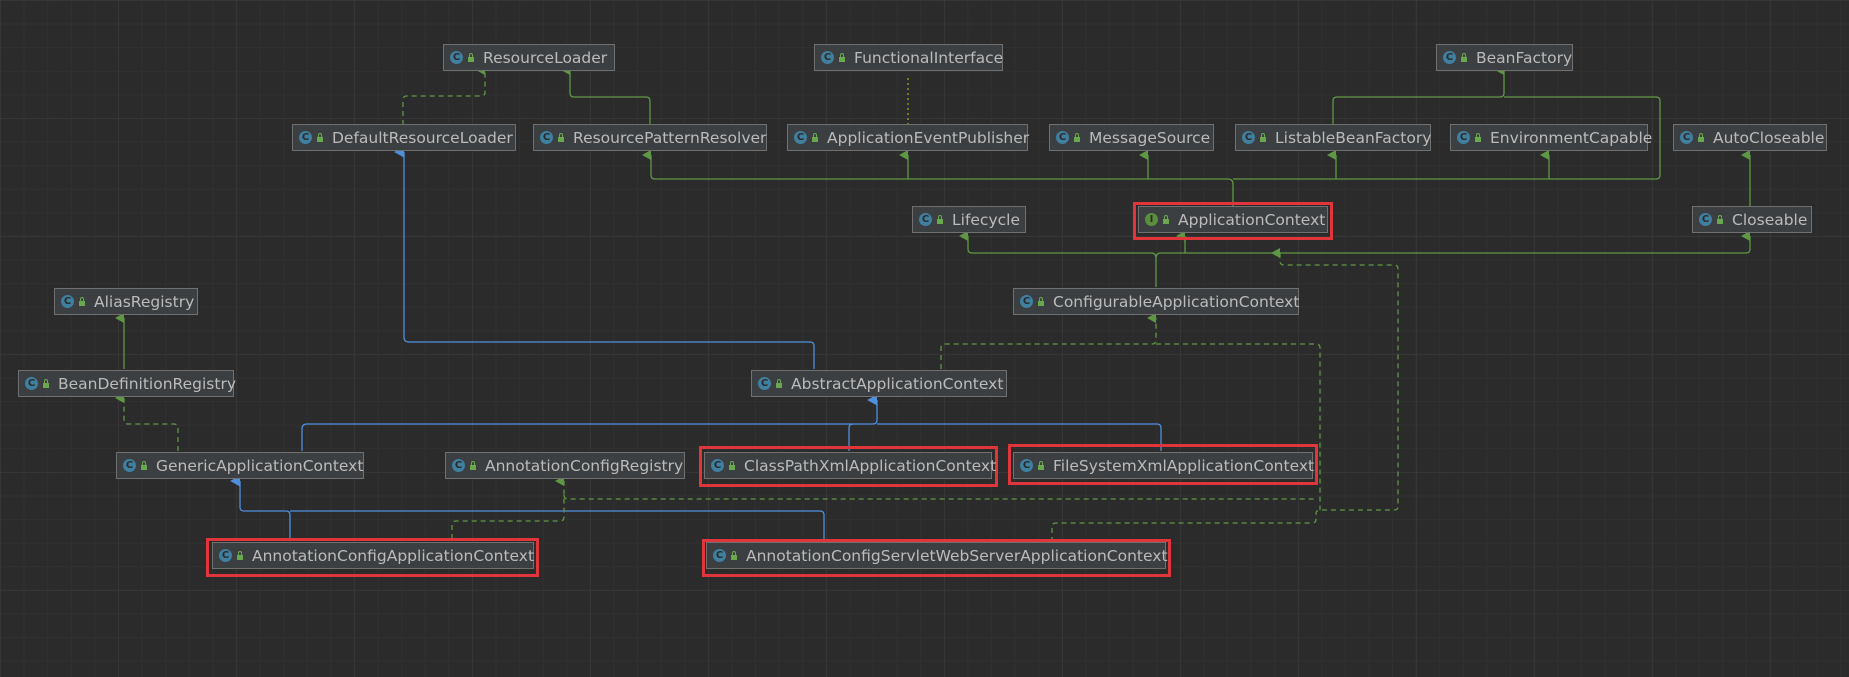 The height and width of the screenshot is (677, 1849). What do you see at coordinates (545, 57) in the screenshot?
I see `node-label: ResourceLoader` at bounding box center [545, 57].